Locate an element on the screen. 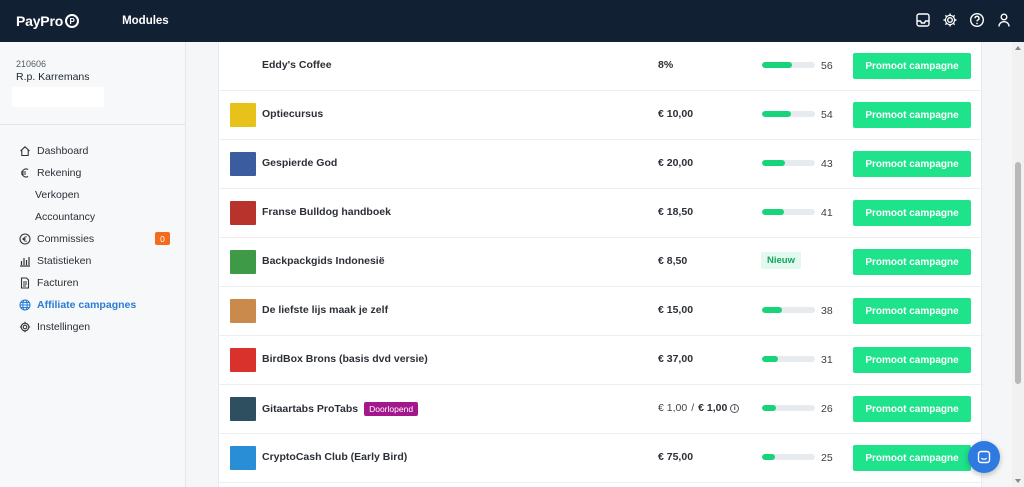 This screenshot has height=487, width=1024. campaign-name: De liefste lijs maak je zelf is located at coordinates (325, 310).